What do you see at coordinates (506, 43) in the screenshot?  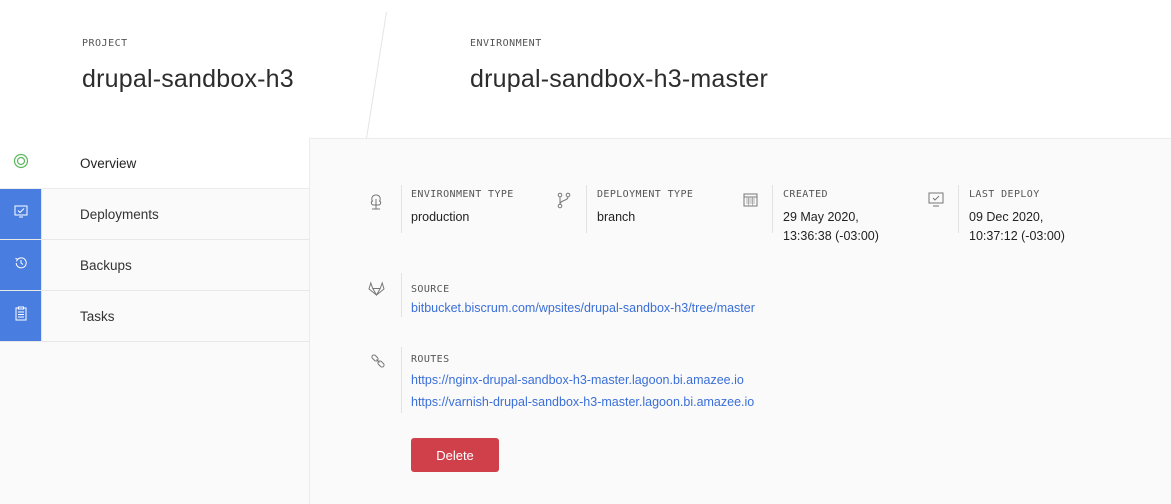 I see `environment-label: ENVIRONMENT` at bounding box center [506, 43].